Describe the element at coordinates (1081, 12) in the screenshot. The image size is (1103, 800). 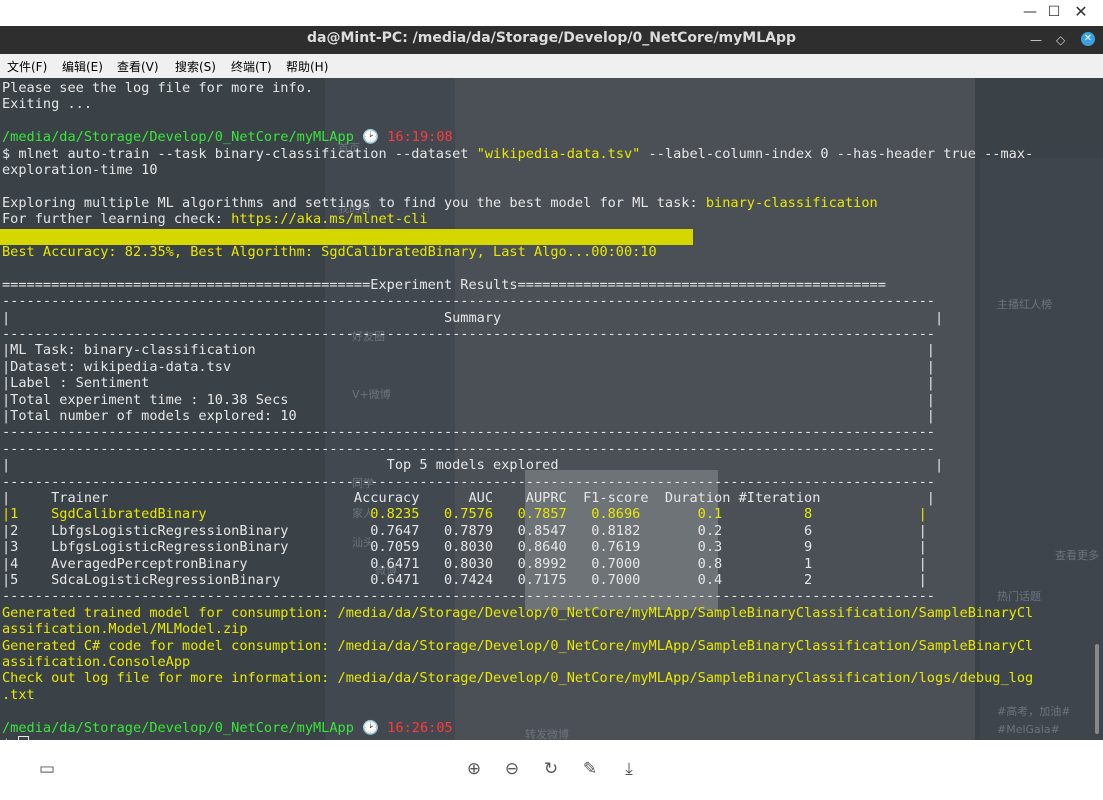
I see `close-icon: ✕` at that location.